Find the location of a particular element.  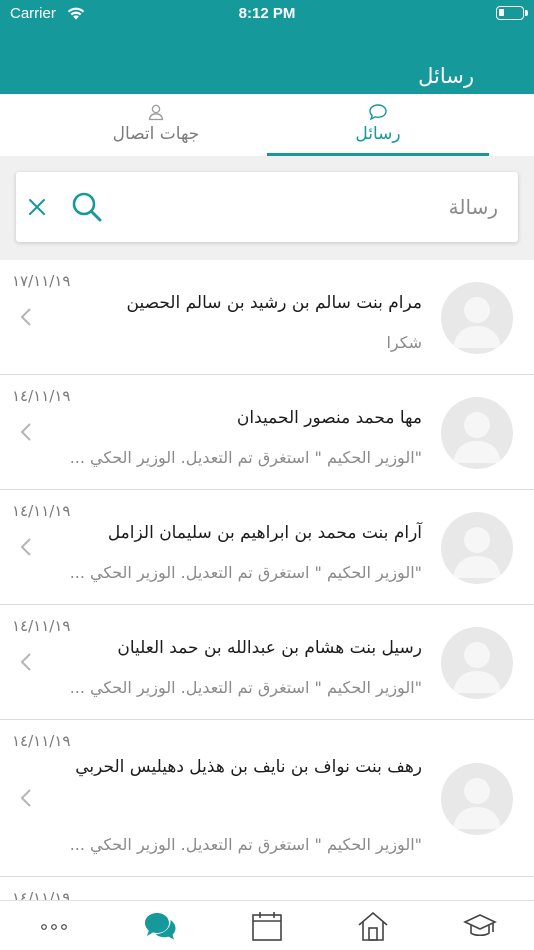

contact-name: مها محمد منصور الحميدان is located at coordinates (329, 418).